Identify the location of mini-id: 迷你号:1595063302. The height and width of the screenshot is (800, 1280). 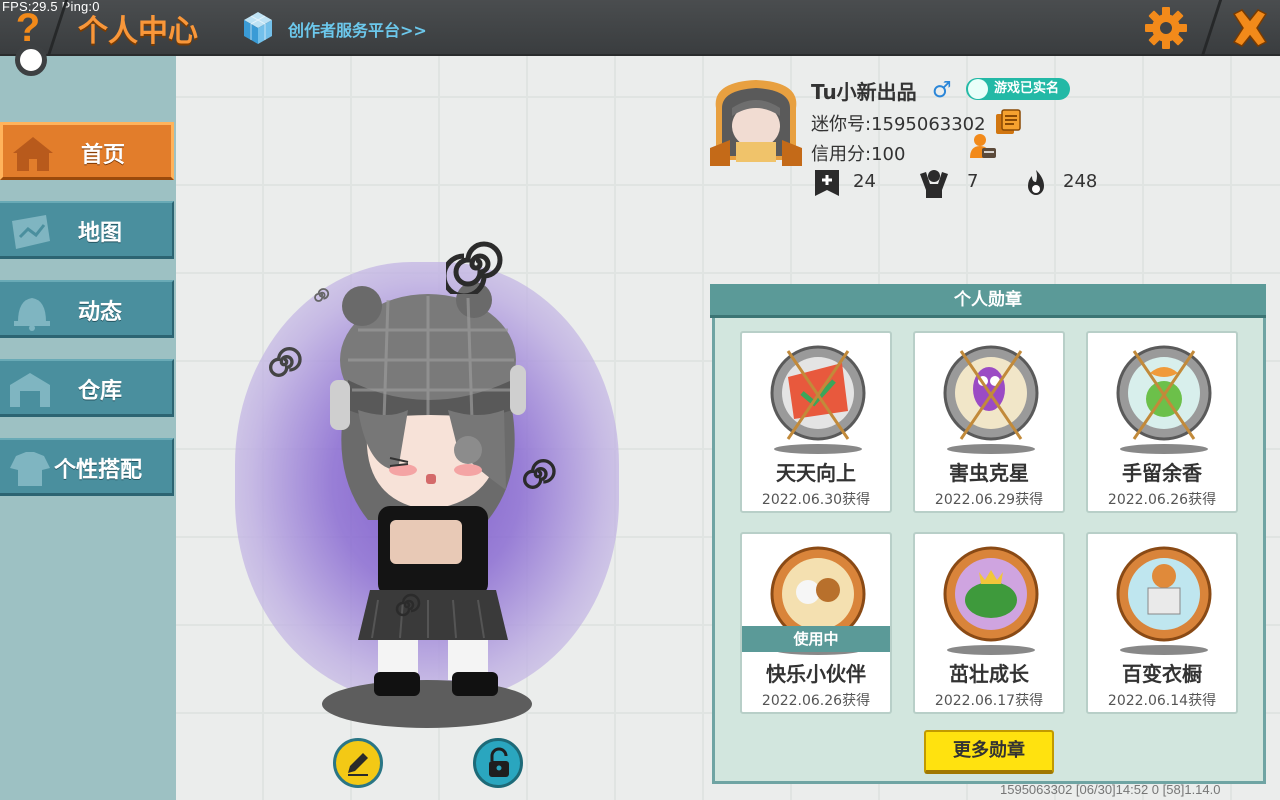
(898, 124).